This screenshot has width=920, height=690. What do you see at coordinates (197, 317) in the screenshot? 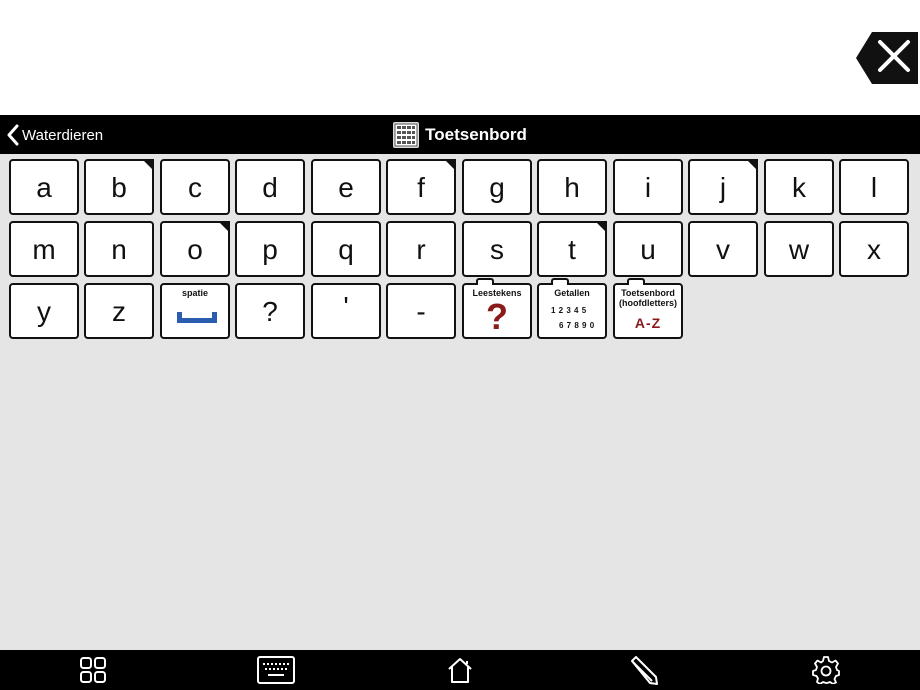
I see `space-bar-icon` at bounding box center [197, 317].